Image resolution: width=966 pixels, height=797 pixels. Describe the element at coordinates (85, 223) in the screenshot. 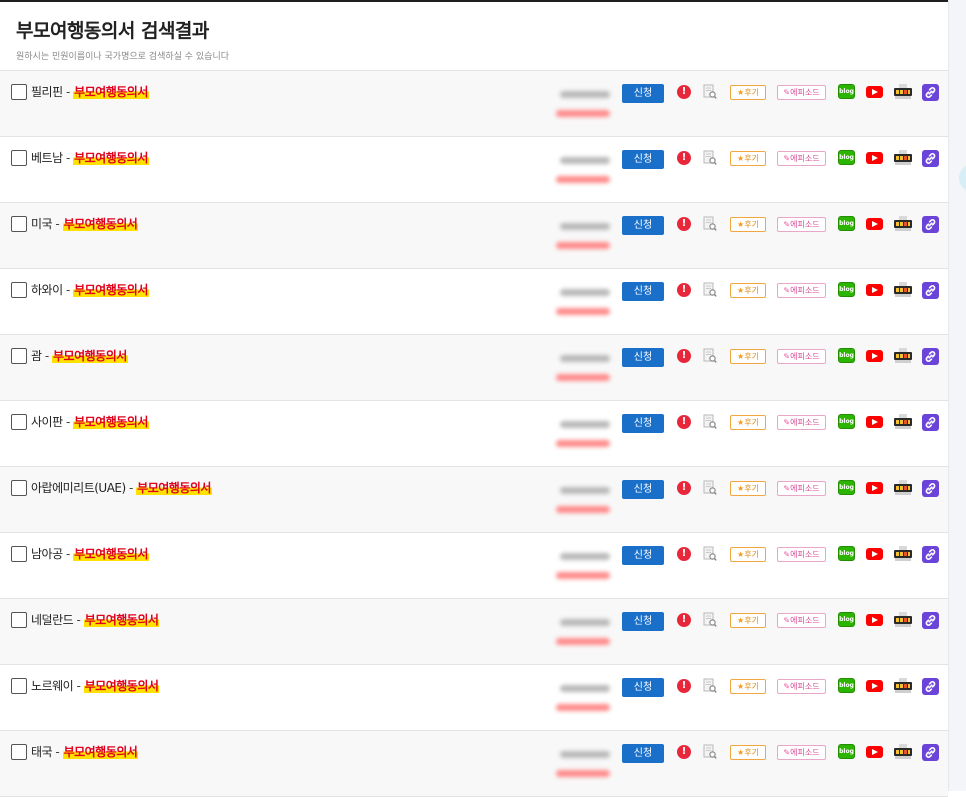

I see `result-title: 미국 - 부모여행동의서` at that location.